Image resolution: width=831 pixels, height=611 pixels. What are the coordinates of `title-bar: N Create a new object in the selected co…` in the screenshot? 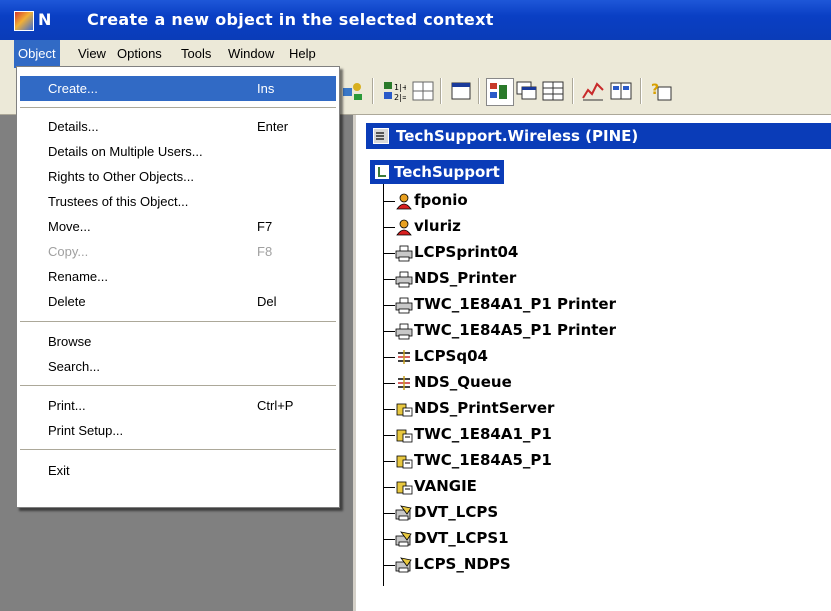 It's located at (415, 20).